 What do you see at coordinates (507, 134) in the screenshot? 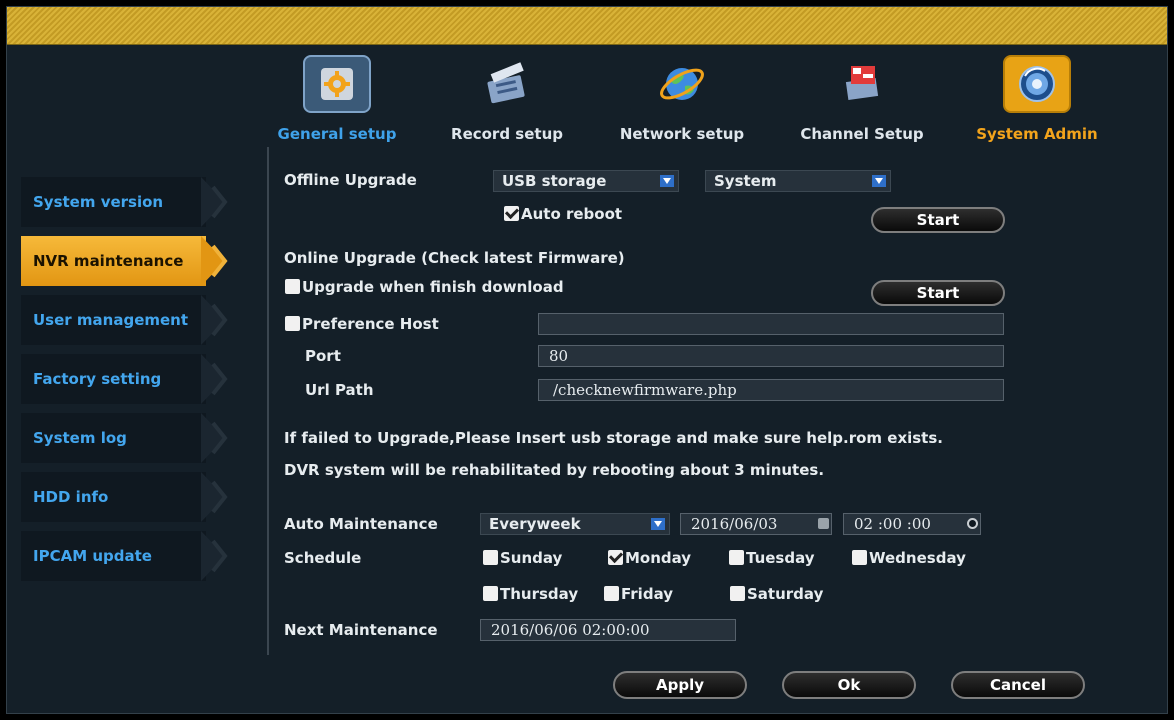
I see `tab-record-setup-label: Record setup` at bounding box center [507, 134].